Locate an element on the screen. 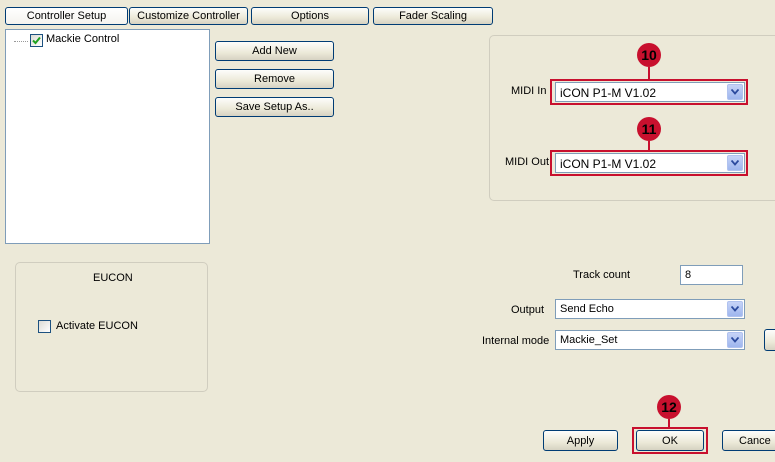 The height and width of the screenshot is (462, 775). callout-badge-10: 10 is located at coordinates (649, 55).